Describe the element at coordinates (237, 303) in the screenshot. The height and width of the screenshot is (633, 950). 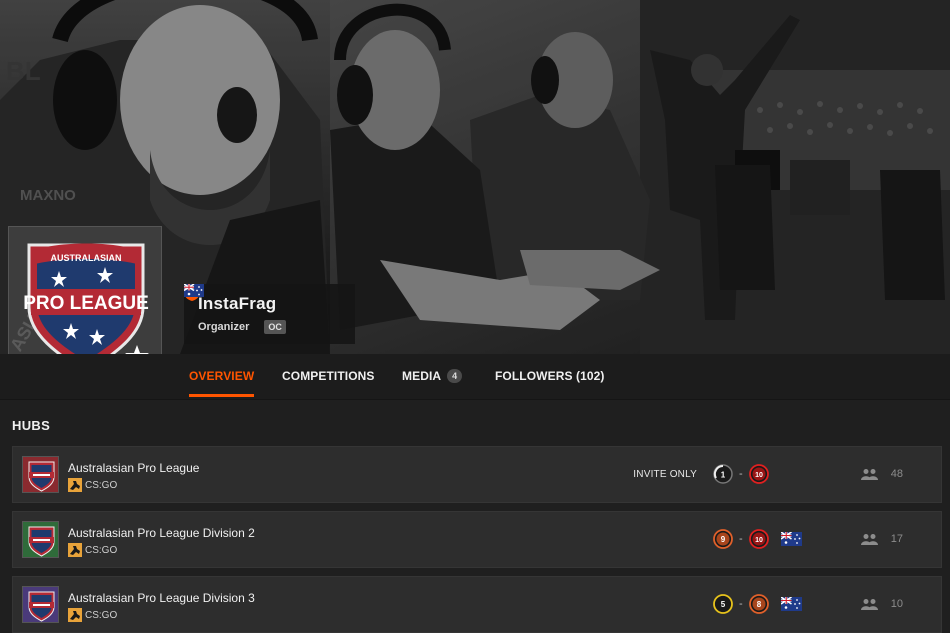
I see `organizer-name: InstaFrag` at that location.